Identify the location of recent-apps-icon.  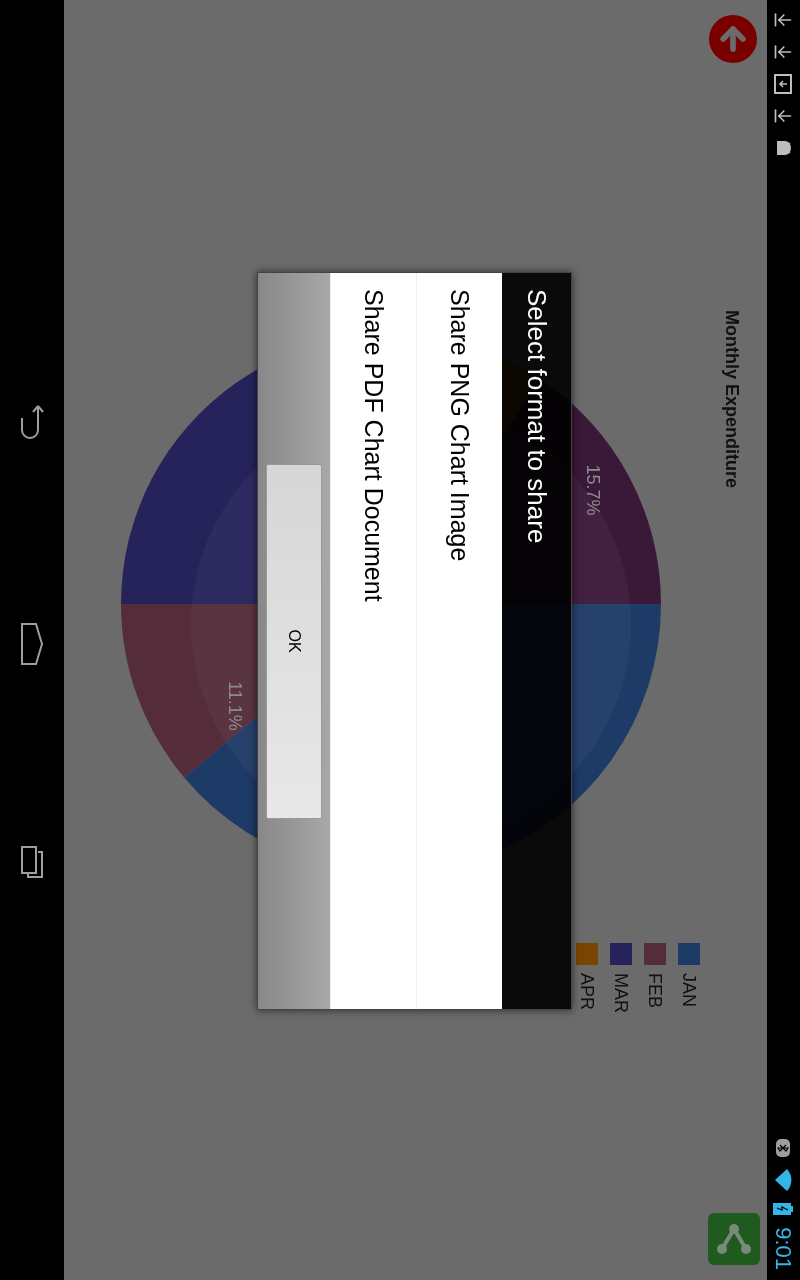
(32, 862).